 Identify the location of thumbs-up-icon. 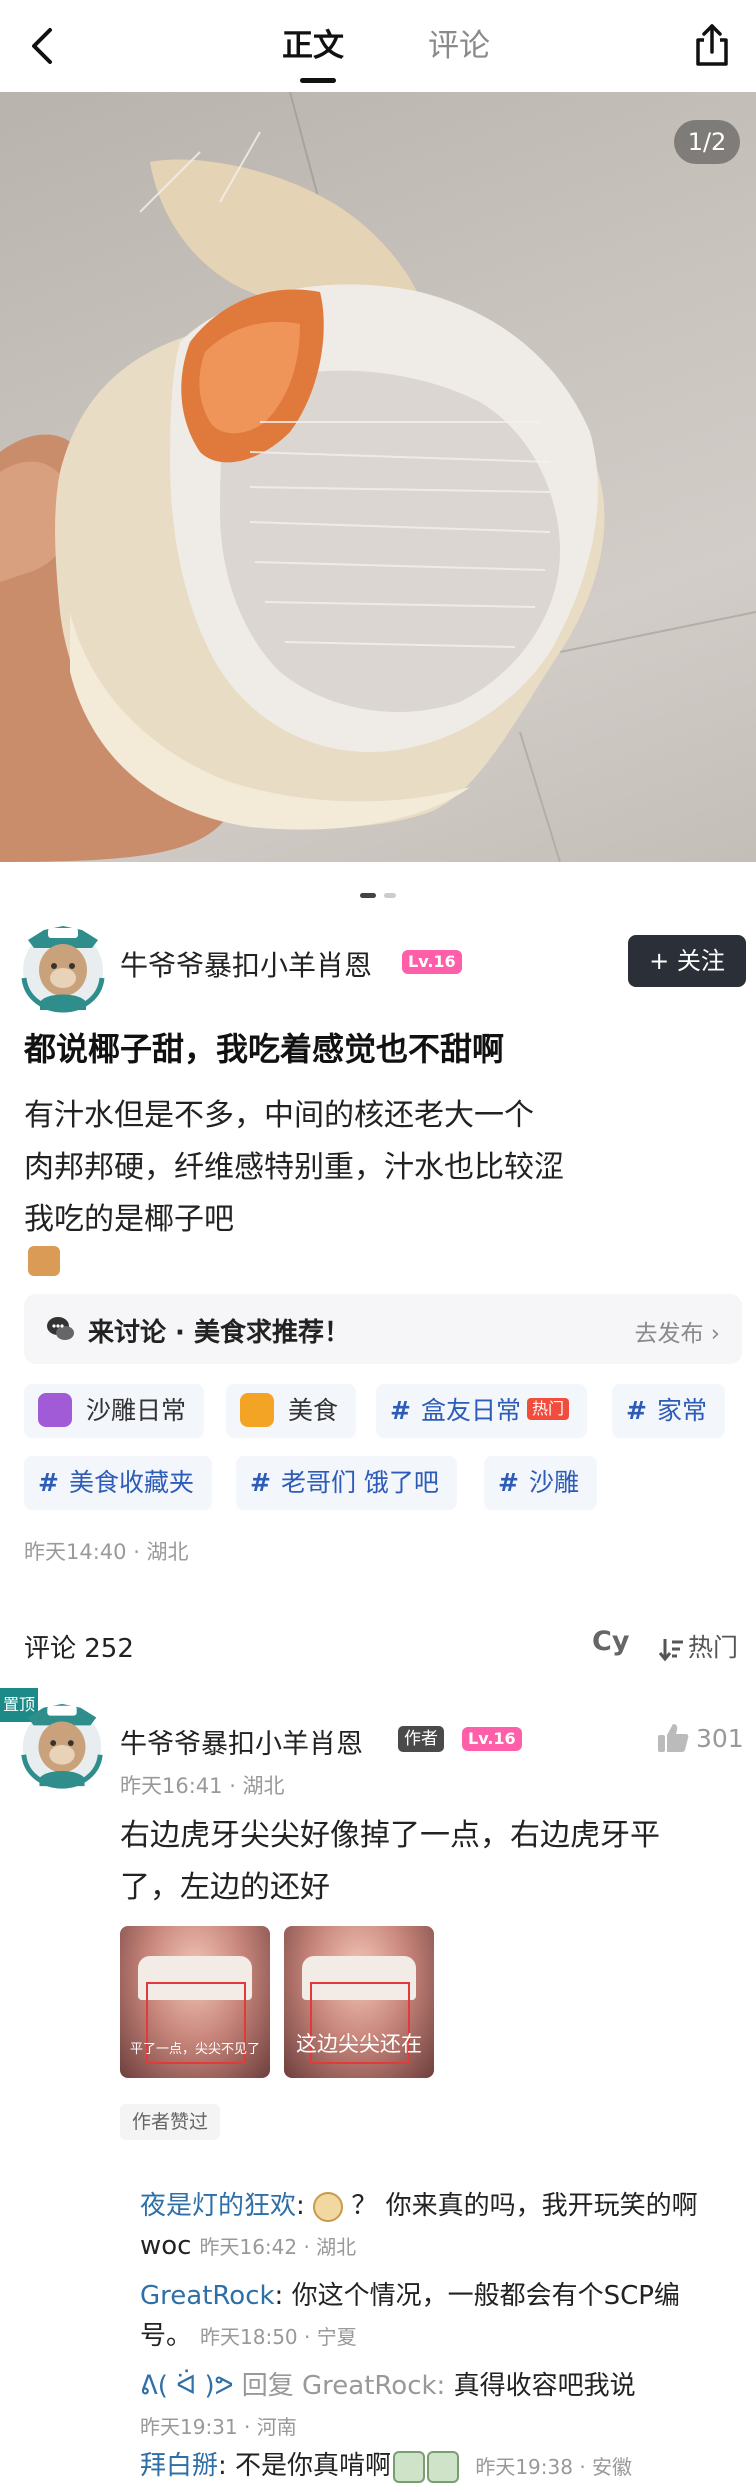
(673, 1738).